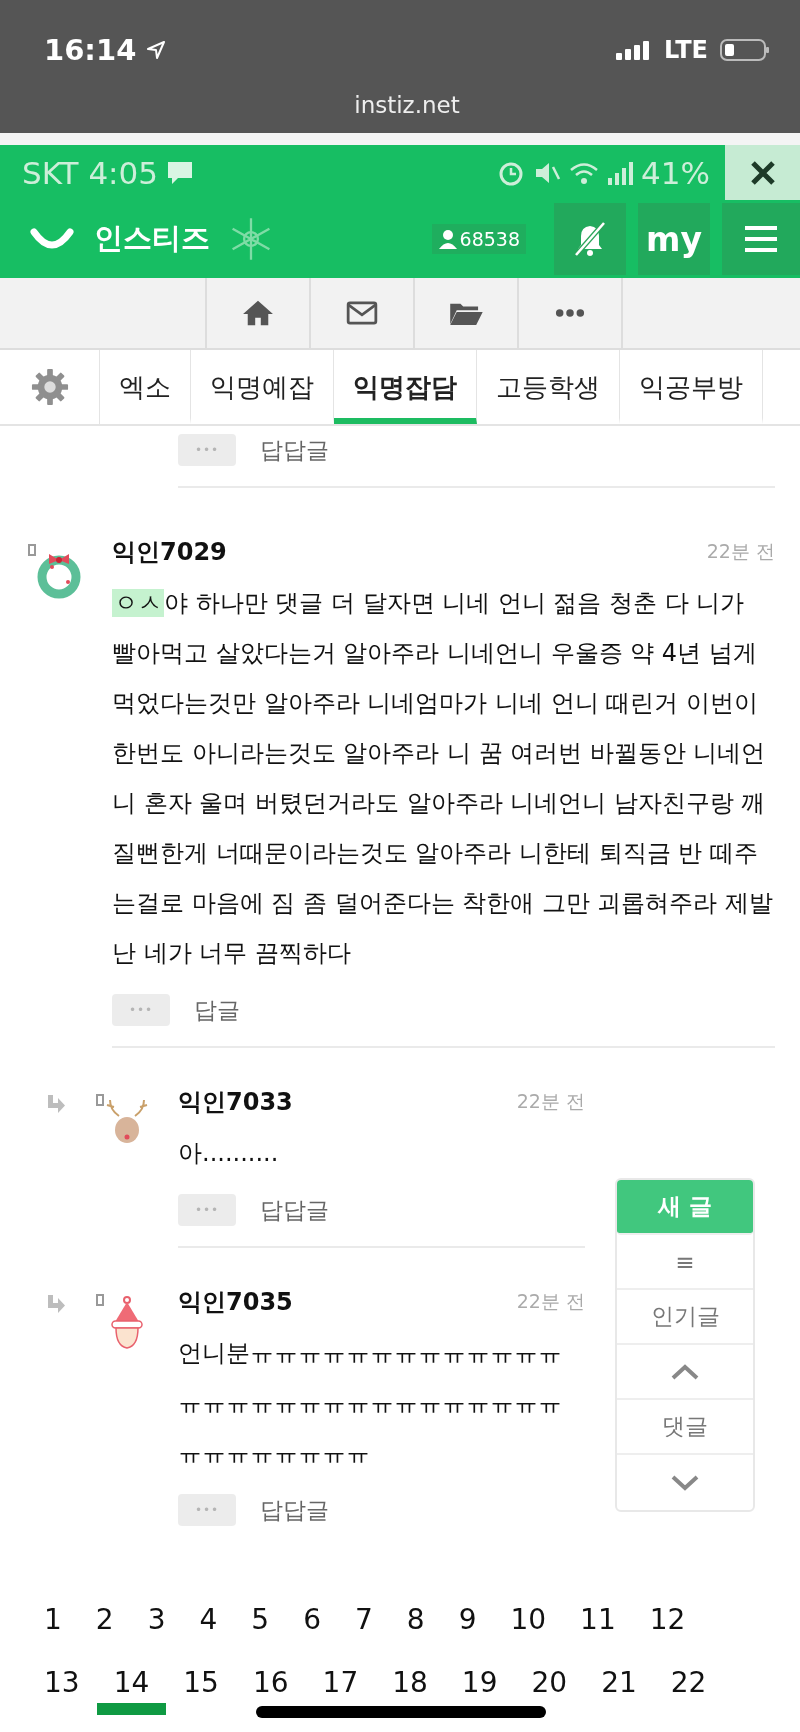 Image resolution: width=800 pixels, height=1732 pixels. I want to click on page-link: 6, so click(312, 1620).